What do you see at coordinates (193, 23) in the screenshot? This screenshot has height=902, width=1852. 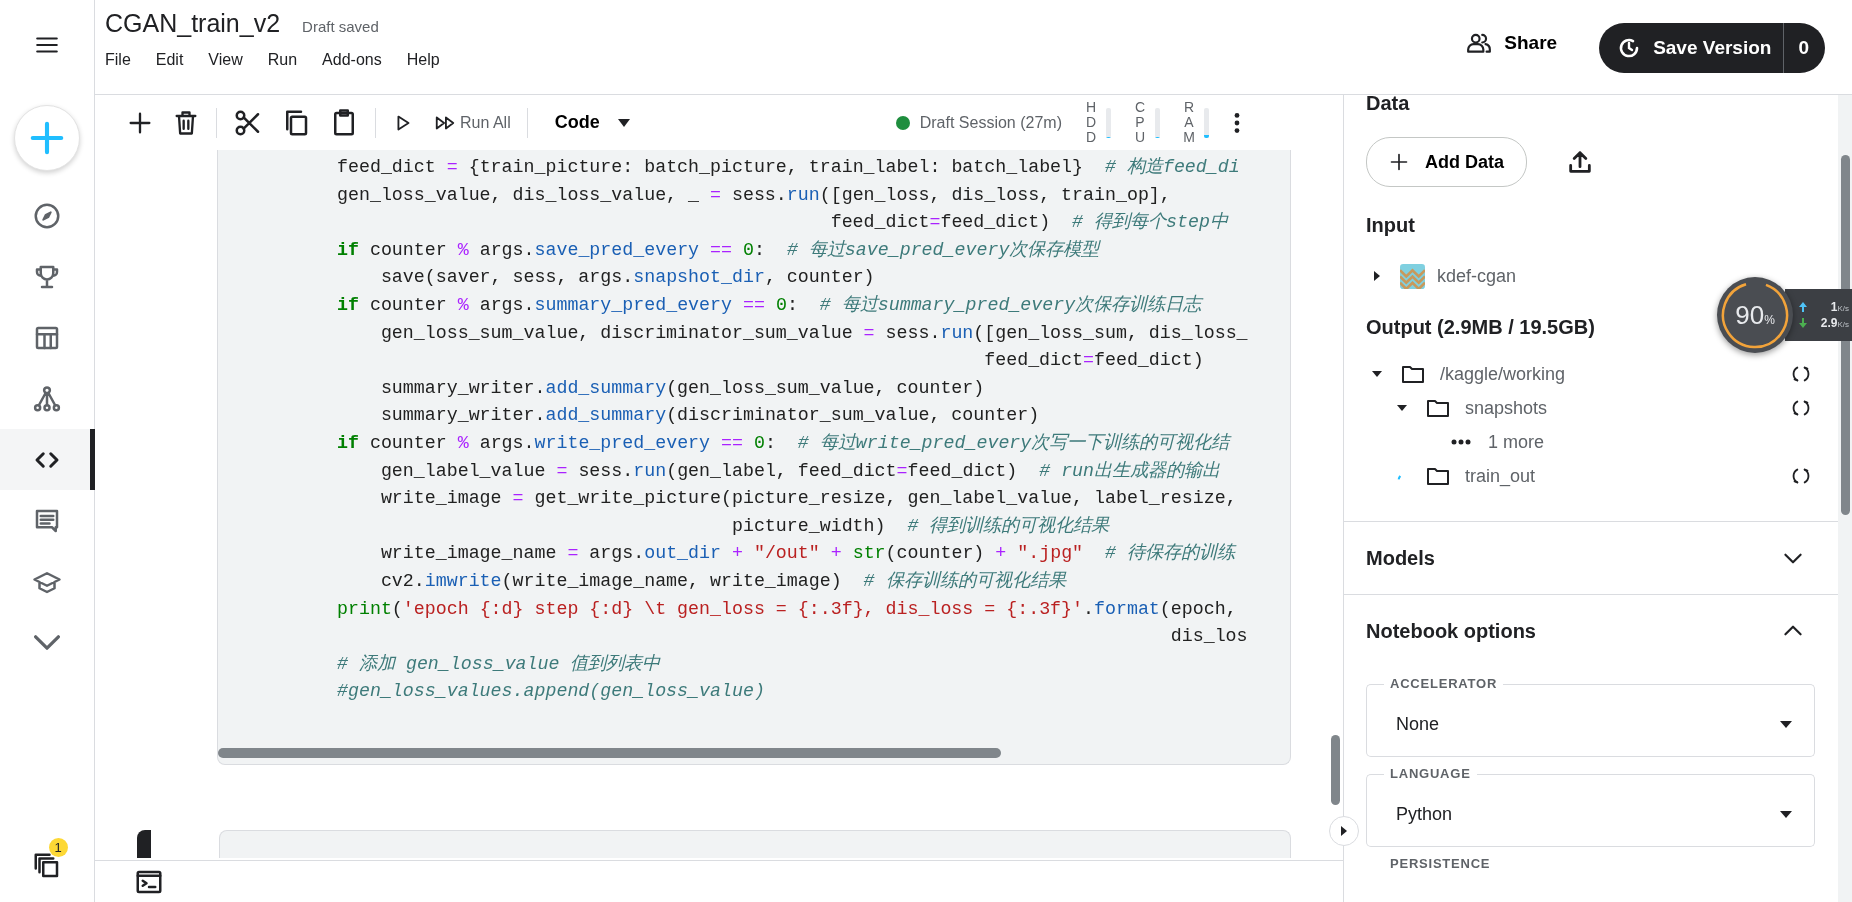 I see `notebook-title: CGAN_train_v2` at bounding box center [193, 23].